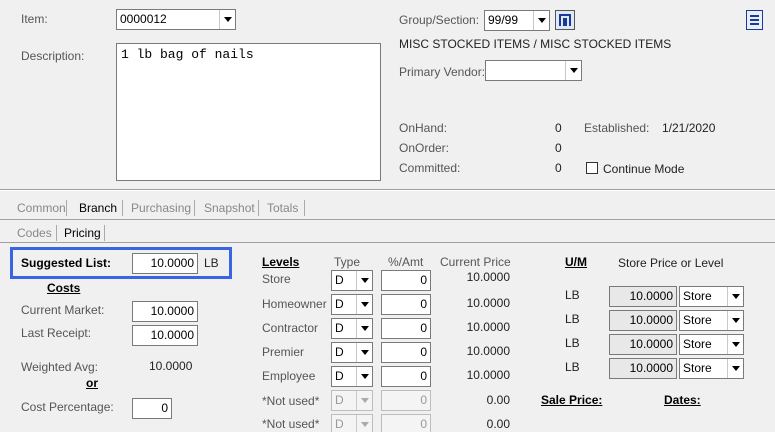 The width and height of the screenshot is (775, 432). I want to click on onhand-value: 0, so click(558, 128).